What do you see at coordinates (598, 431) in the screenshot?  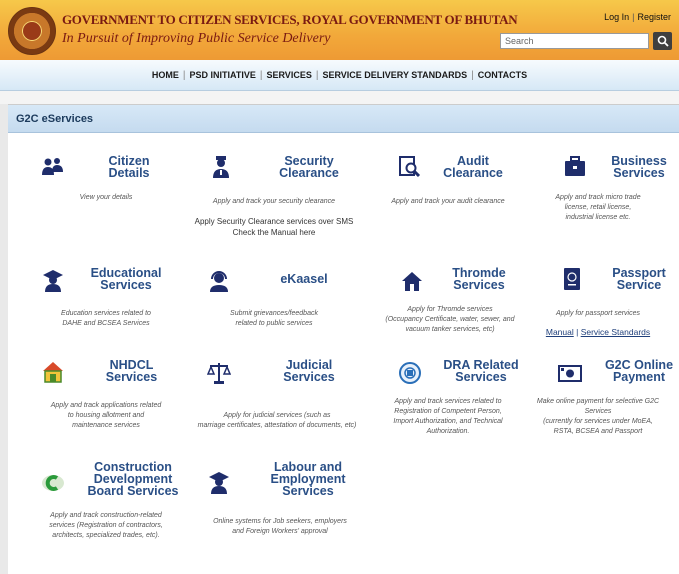 I see `desc-line: RSTA, BCSEA and Passport` at bounding box center [598, 431].